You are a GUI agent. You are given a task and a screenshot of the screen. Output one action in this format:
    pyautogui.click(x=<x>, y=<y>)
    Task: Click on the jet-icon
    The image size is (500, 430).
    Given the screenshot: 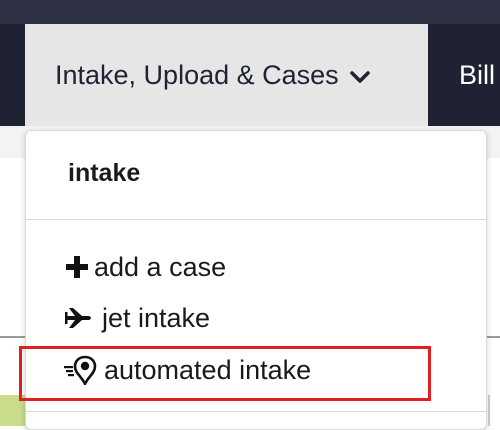 What is the action you would take?
    pyautogui.click(x=79, y=318)
    